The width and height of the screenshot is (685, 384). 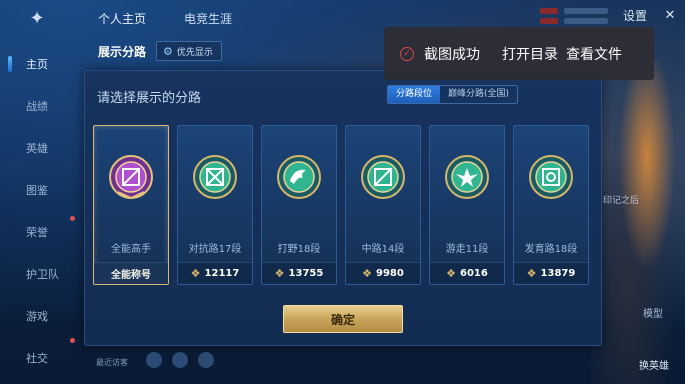 I want to click on status-bar, so click(x=575, y=16).